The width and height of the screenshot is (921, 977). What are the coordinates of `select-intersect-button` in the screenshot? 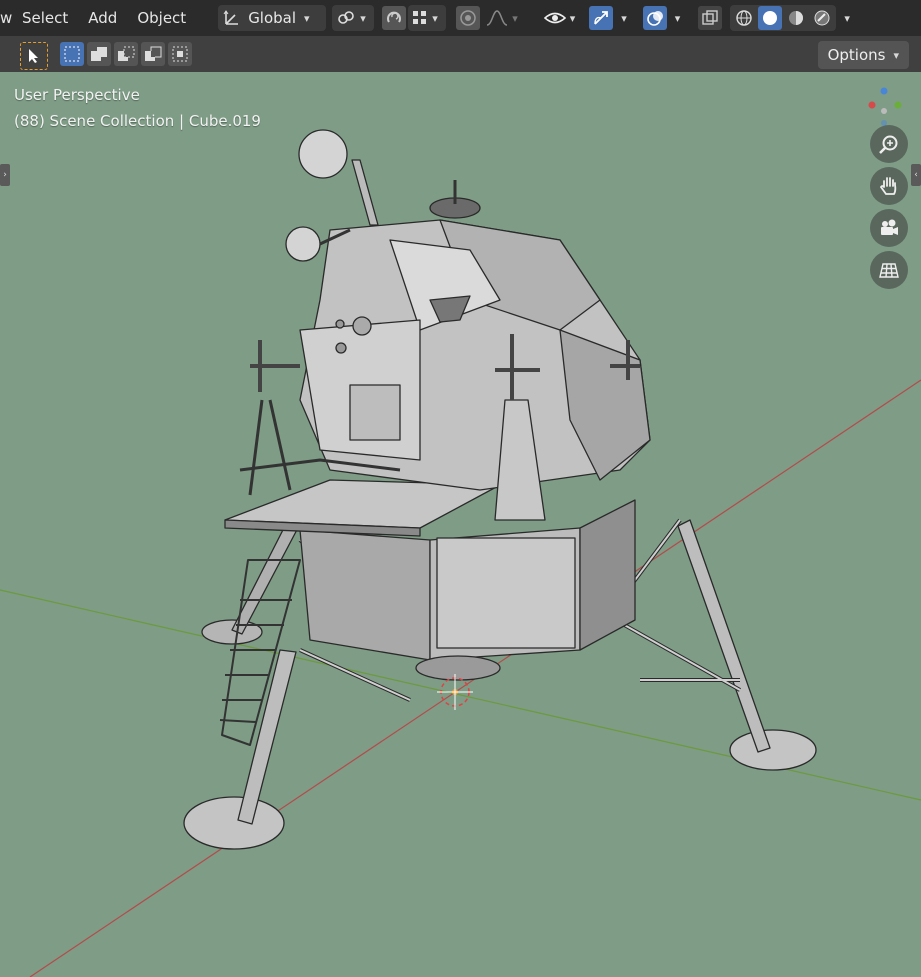 It's located at (180, 54).